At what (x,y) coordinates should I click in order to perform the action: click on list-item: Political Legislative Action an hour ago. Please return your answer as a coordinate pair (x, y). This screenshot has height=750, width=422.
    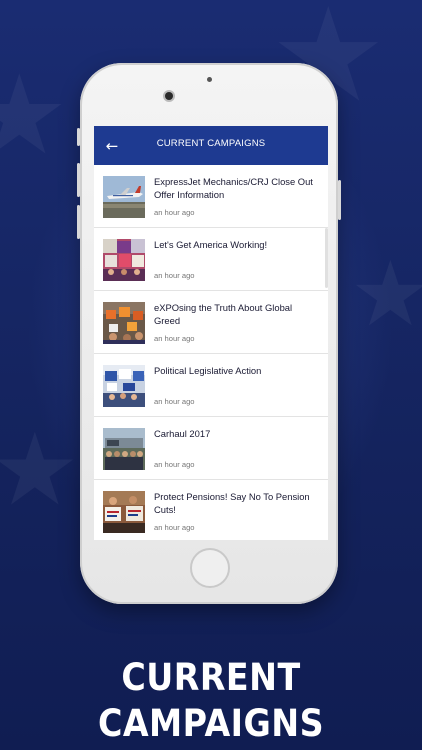
    Looking at the image, I should click on (211, 385).